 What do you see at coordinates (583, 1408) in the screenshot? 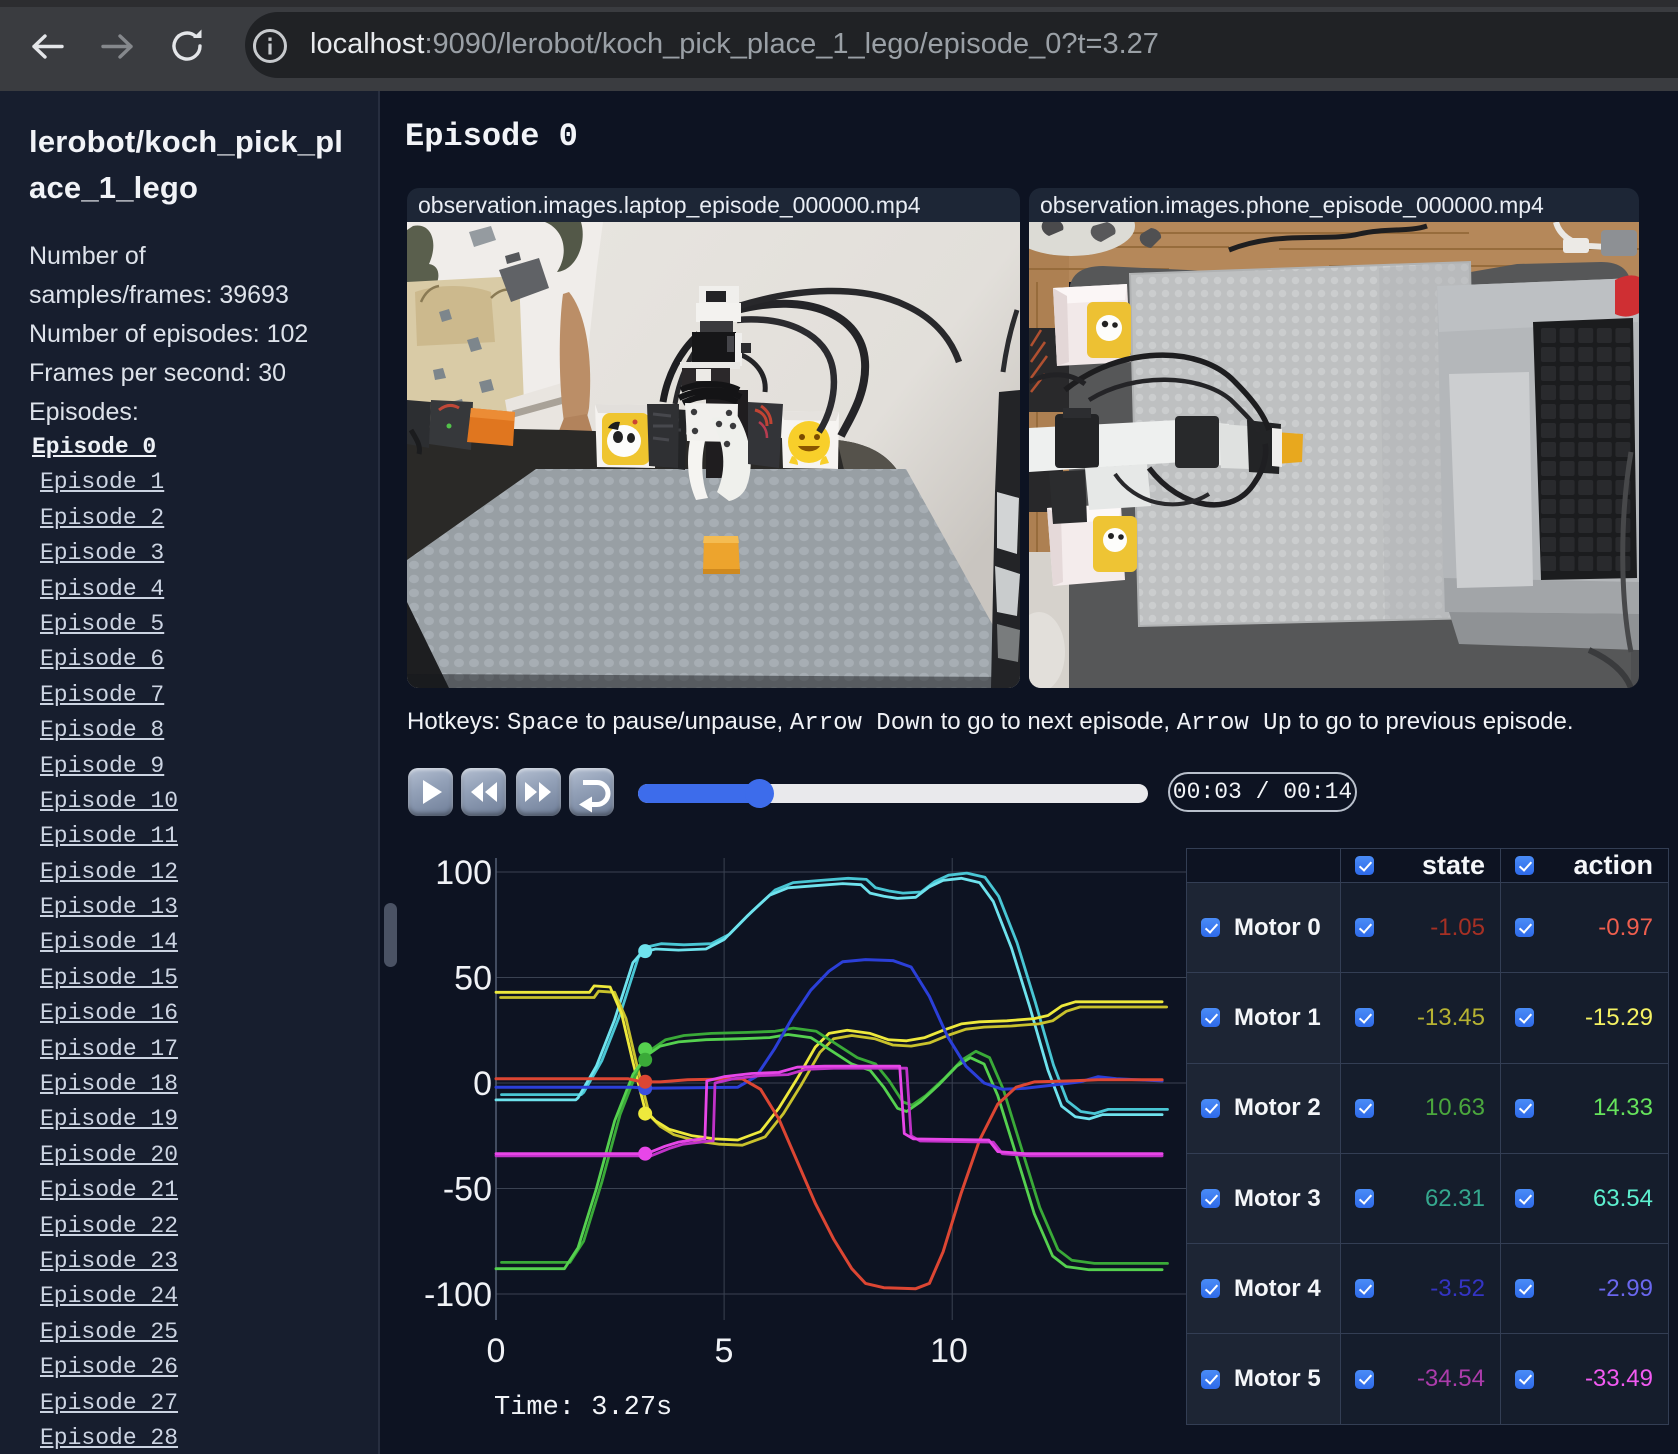
I see `svg-text: Time: 3.27s` at bounding box center [583, 1408].